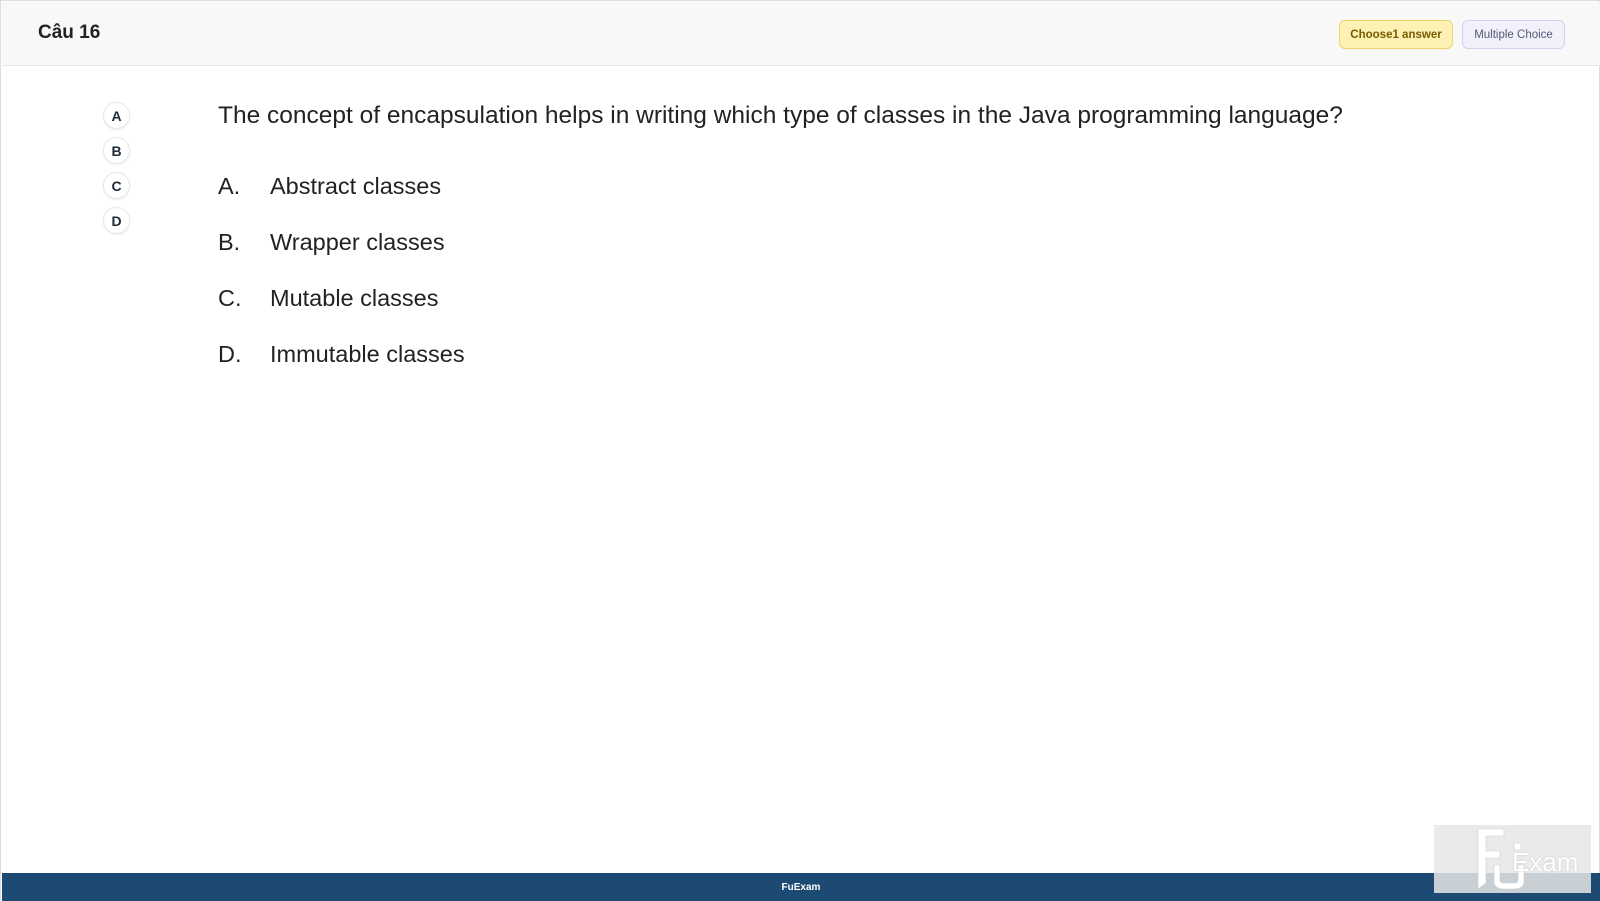 Image resolution: width=1600 pixels, height=901 pixels. I want to click on option-c: C. Mutable classes, so click(341, 298).